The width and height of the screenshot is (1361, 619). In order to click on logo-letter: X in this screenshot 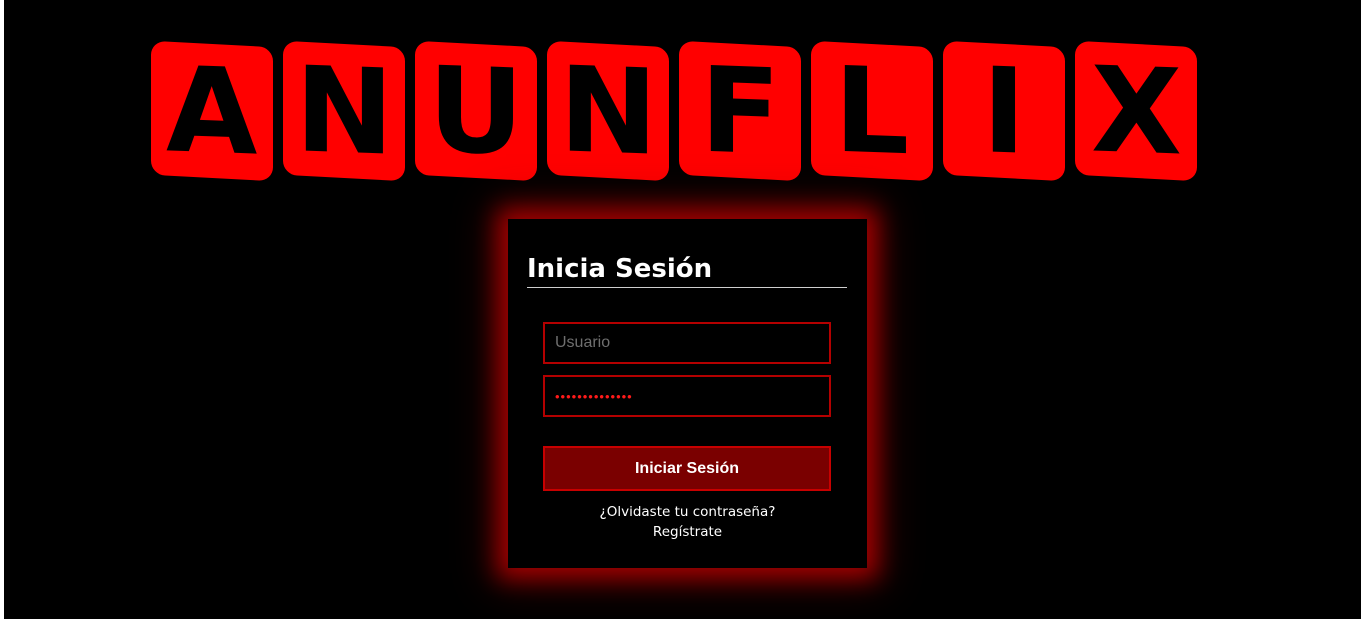, I will do `click(1136, 111)`.